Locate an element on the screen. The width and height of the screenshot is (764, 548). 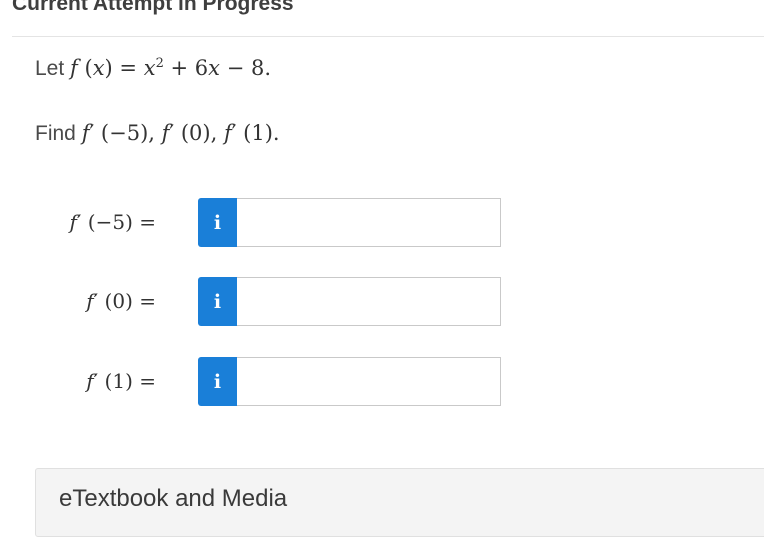
answer-label: f′ (1) = is located at coordinates (121, 381).